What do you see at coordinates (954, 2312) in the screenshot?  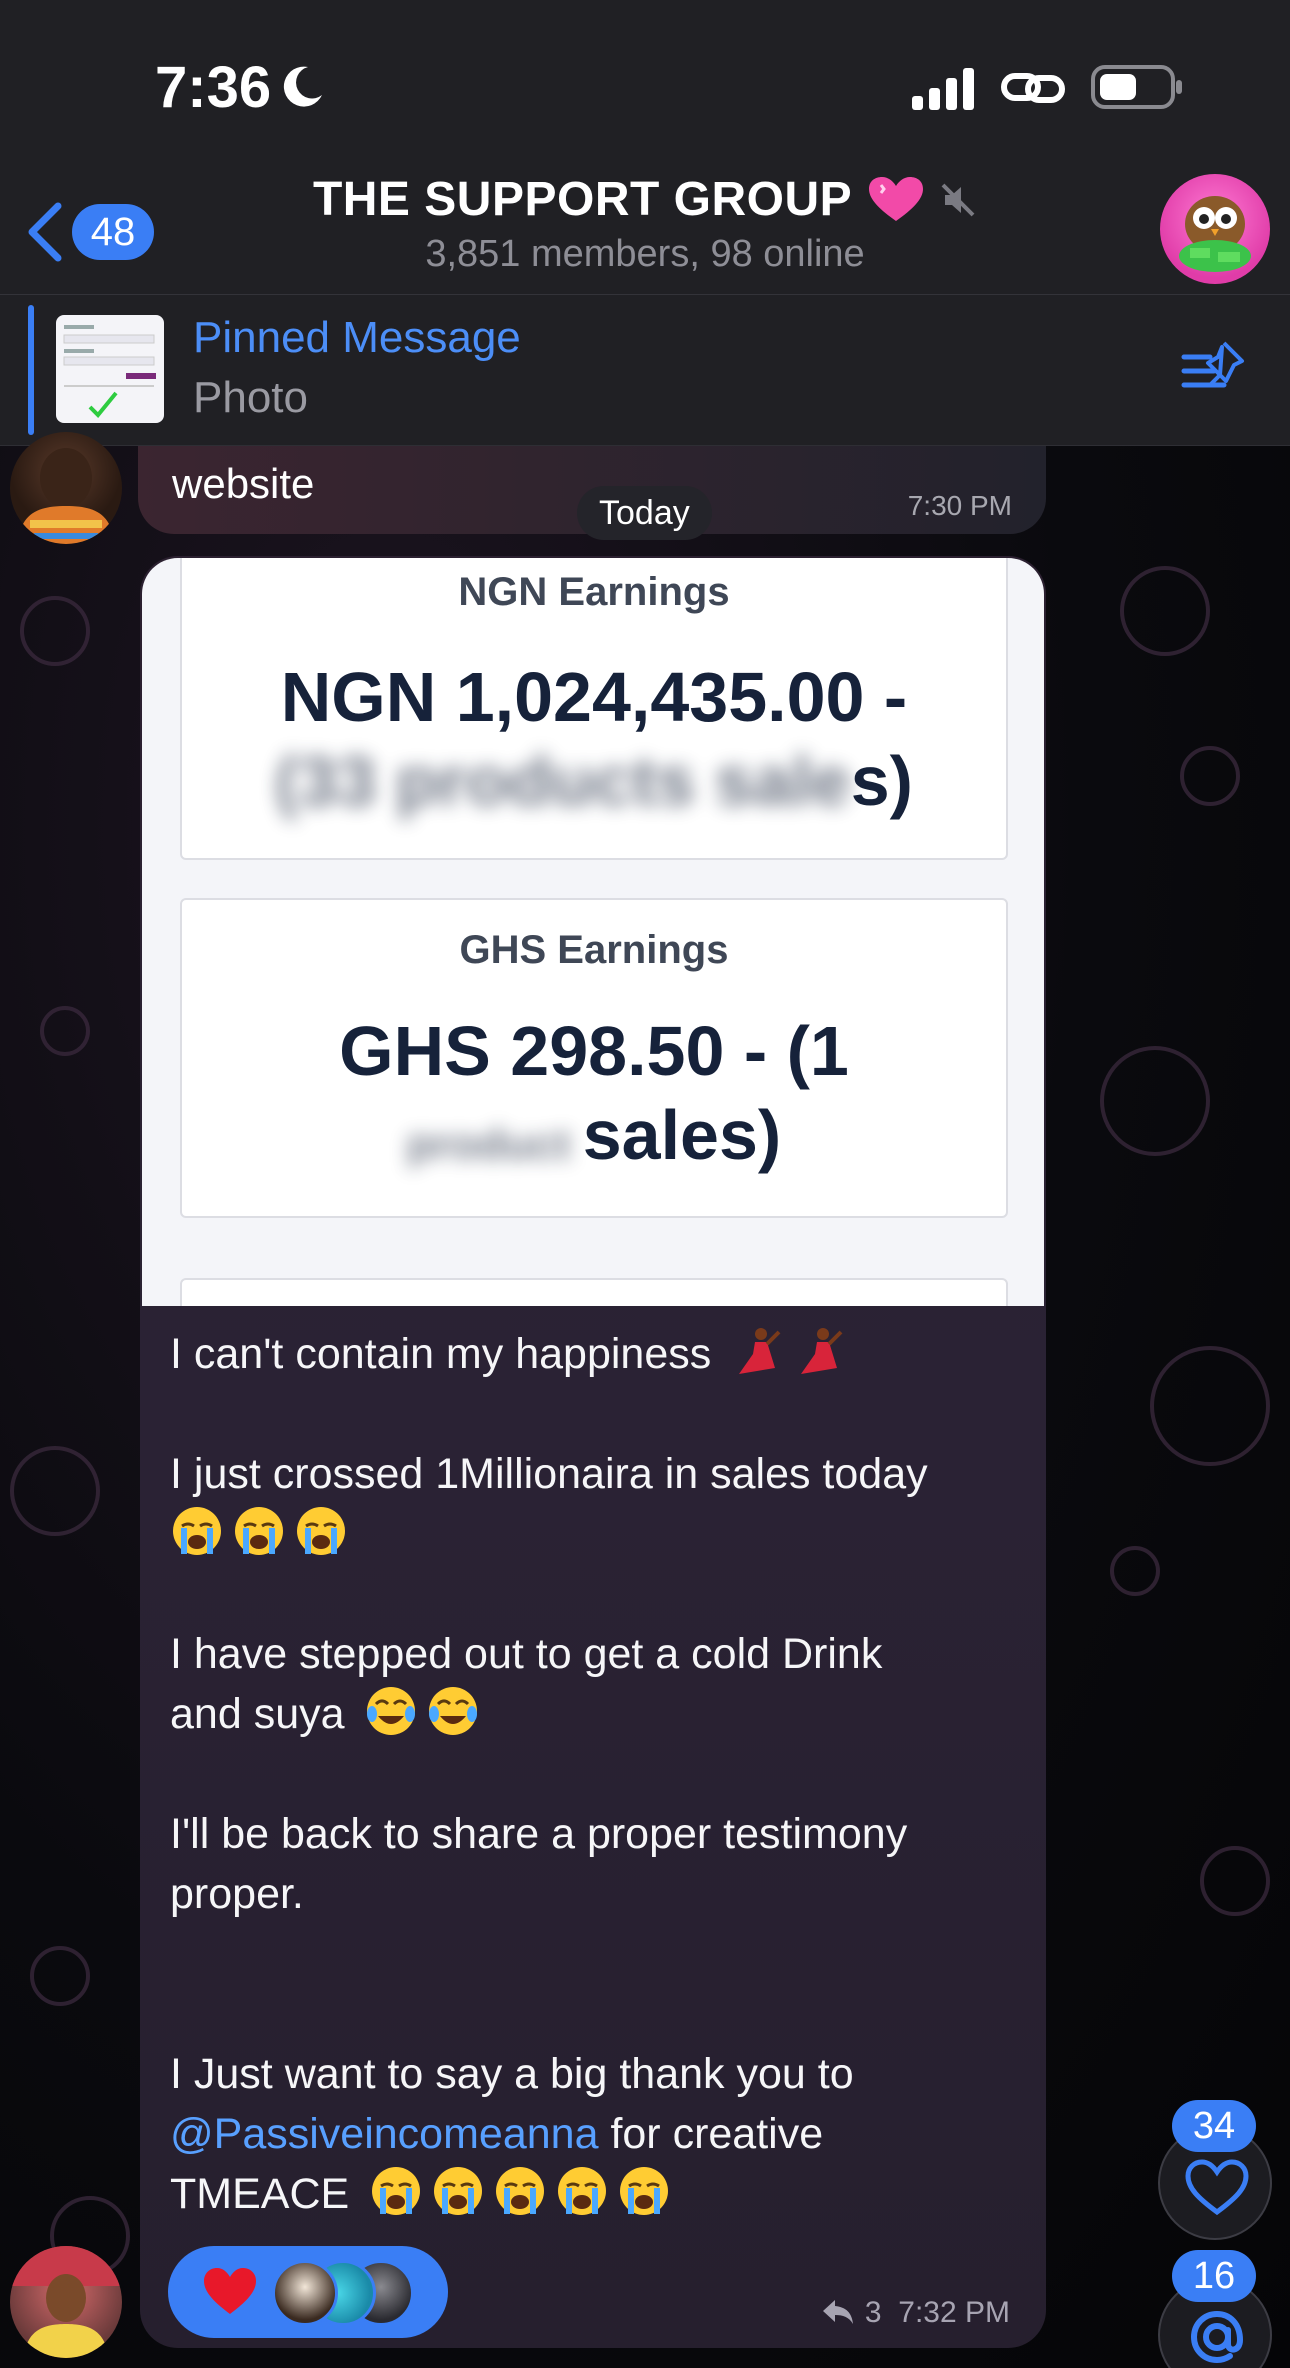 I see `message-time: 7:32 PM` at bounding box center [954, 2312].